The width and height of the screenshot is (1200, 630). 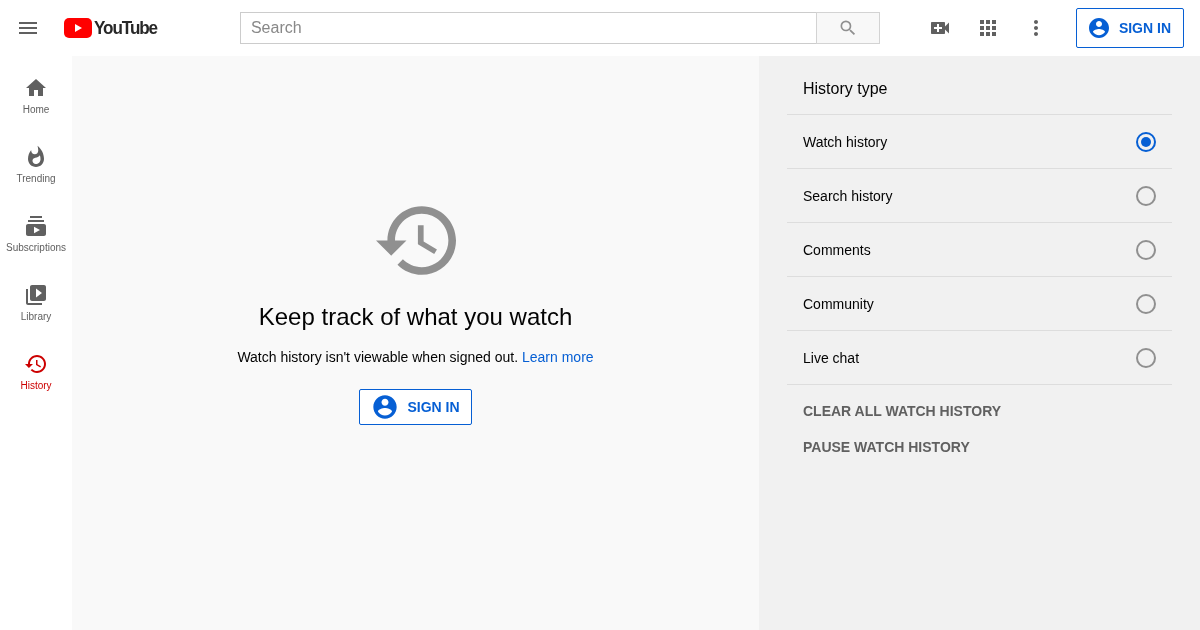 I want to click on history-type-option: Comments, so click(x=979, y=249).